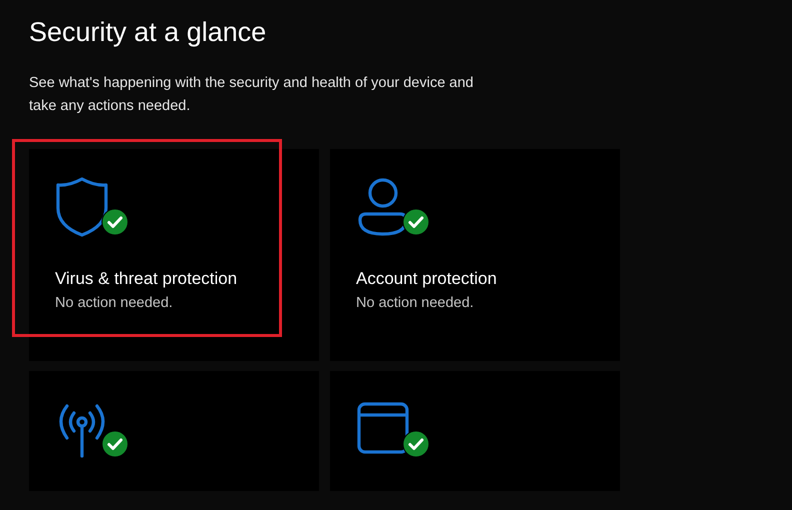 This screenshot has width=792, height=510. What do you see at coordinates (146, 279) in the screenshot?
I see `card-title: Virus & threat protection` at bounding box center [146, 279].